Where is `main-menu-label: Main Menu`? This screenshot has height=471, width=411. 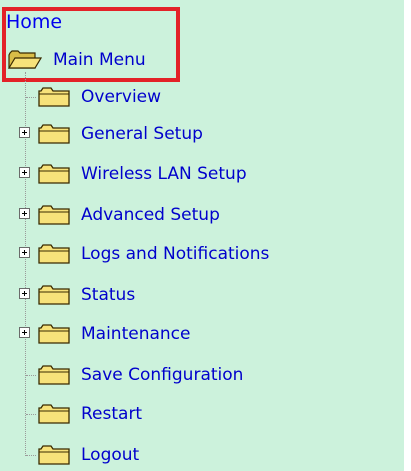
main-menu-label: Main Menu is located at coordinates (99, 60).